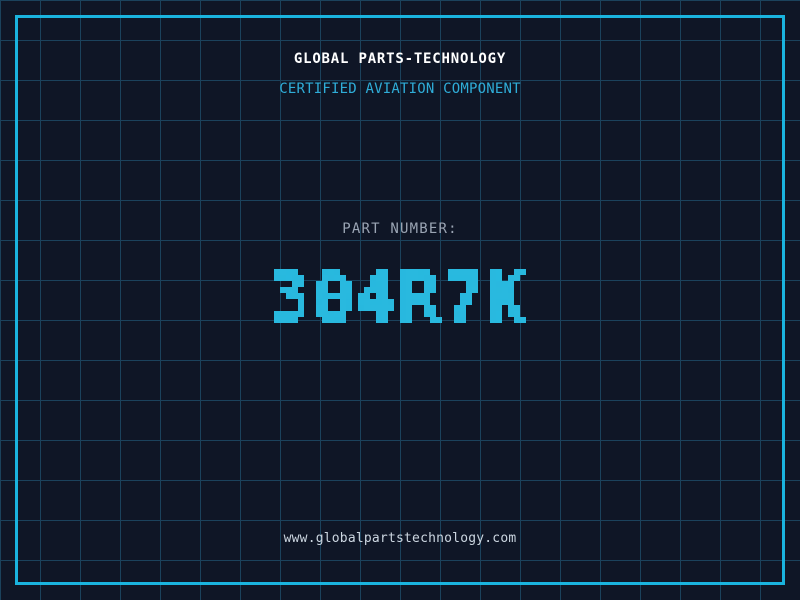 The height and width of the screenshot is (600, 800). What do you see at coordinates (400, 59) in the screenshot?
I see `company-title: GLOBAL PARTS-TECHNOLOGY` at bounding box center [400, 59].